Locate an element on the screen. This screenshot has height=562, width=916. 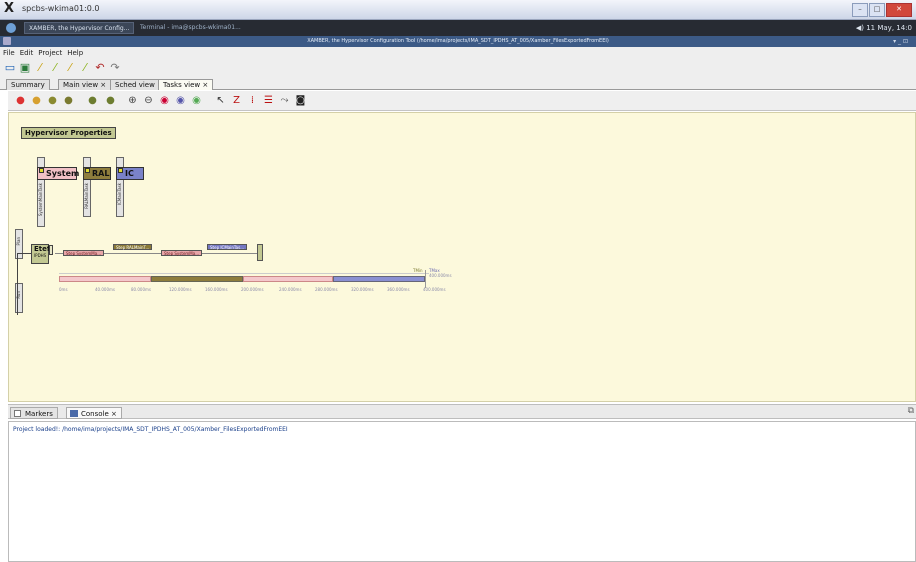
zoom-fit-icon: ◉ is located at coordinates (164, 101).